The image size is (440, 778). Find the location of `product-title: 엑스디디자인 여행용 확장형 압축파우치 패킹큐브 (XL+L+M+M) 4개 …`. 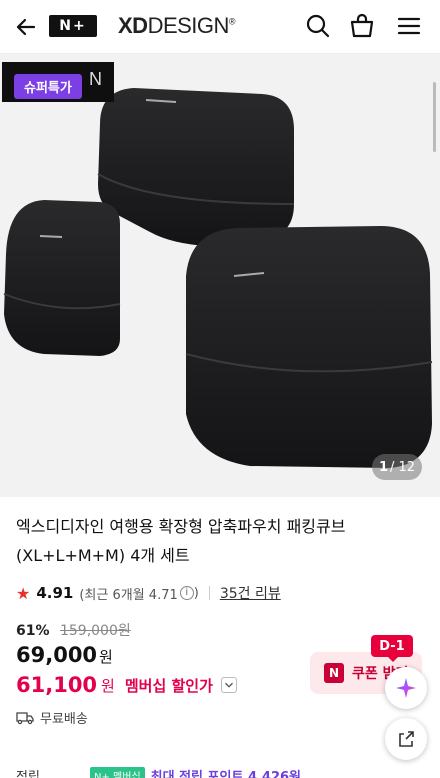

product-title: 엑스디디자인 여행용 확장형 압축파우치 패킹큐브 (XL+L+M+M) 4개 … is located at coordinates (216, 541).